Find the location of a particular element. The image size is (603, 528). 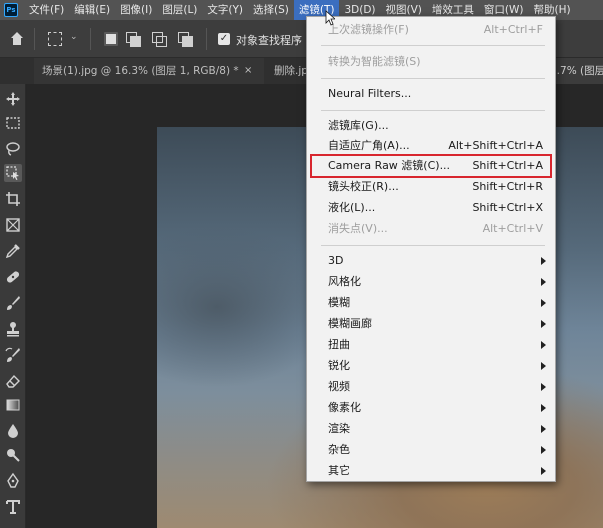

highlight-annotation-box is located at coordinates (431, 166).